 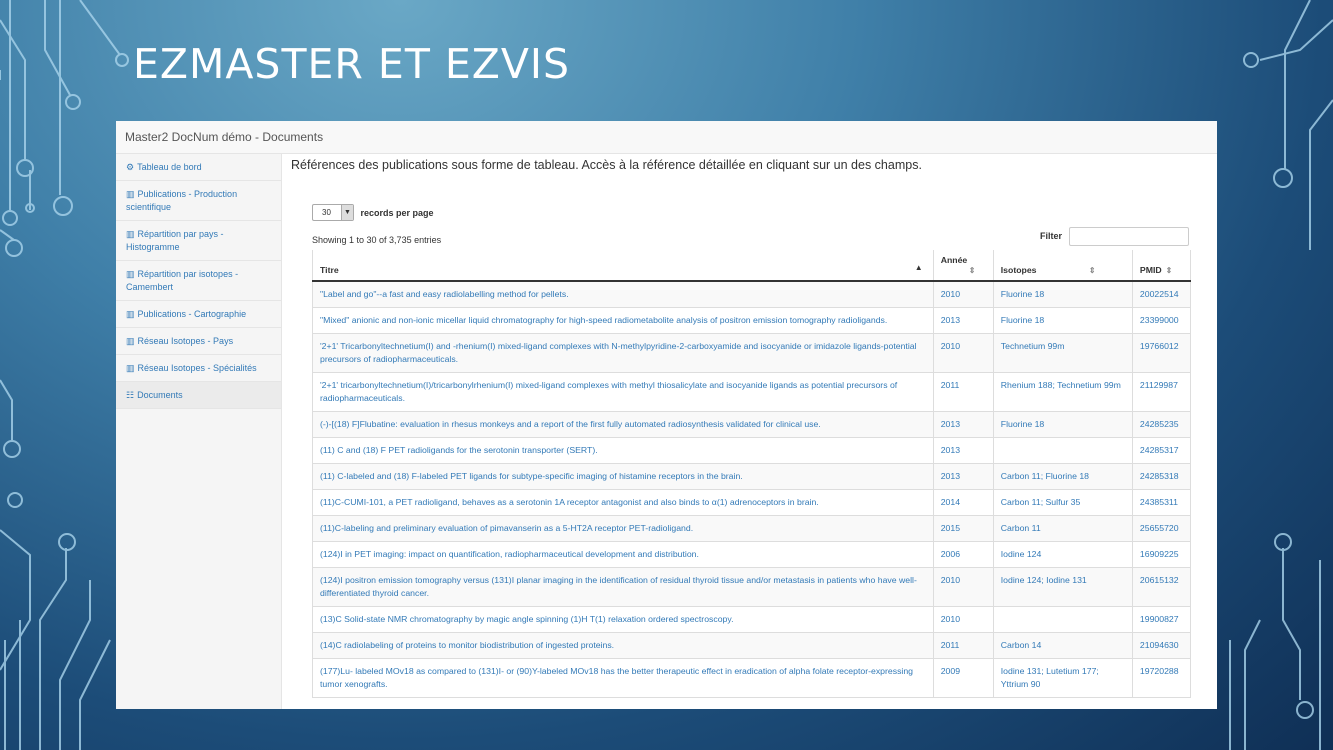 What do you see at coordinates (1161, 587) in the screenshot?
I see `cell-pmid: 20615132` at bounding box center [1161, 587].